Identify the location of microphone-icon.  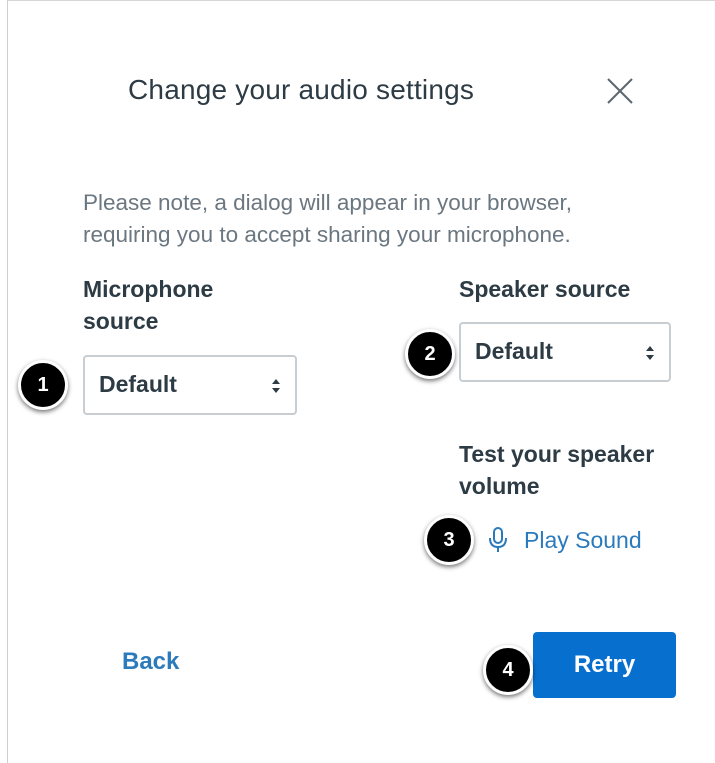
(498, 539).